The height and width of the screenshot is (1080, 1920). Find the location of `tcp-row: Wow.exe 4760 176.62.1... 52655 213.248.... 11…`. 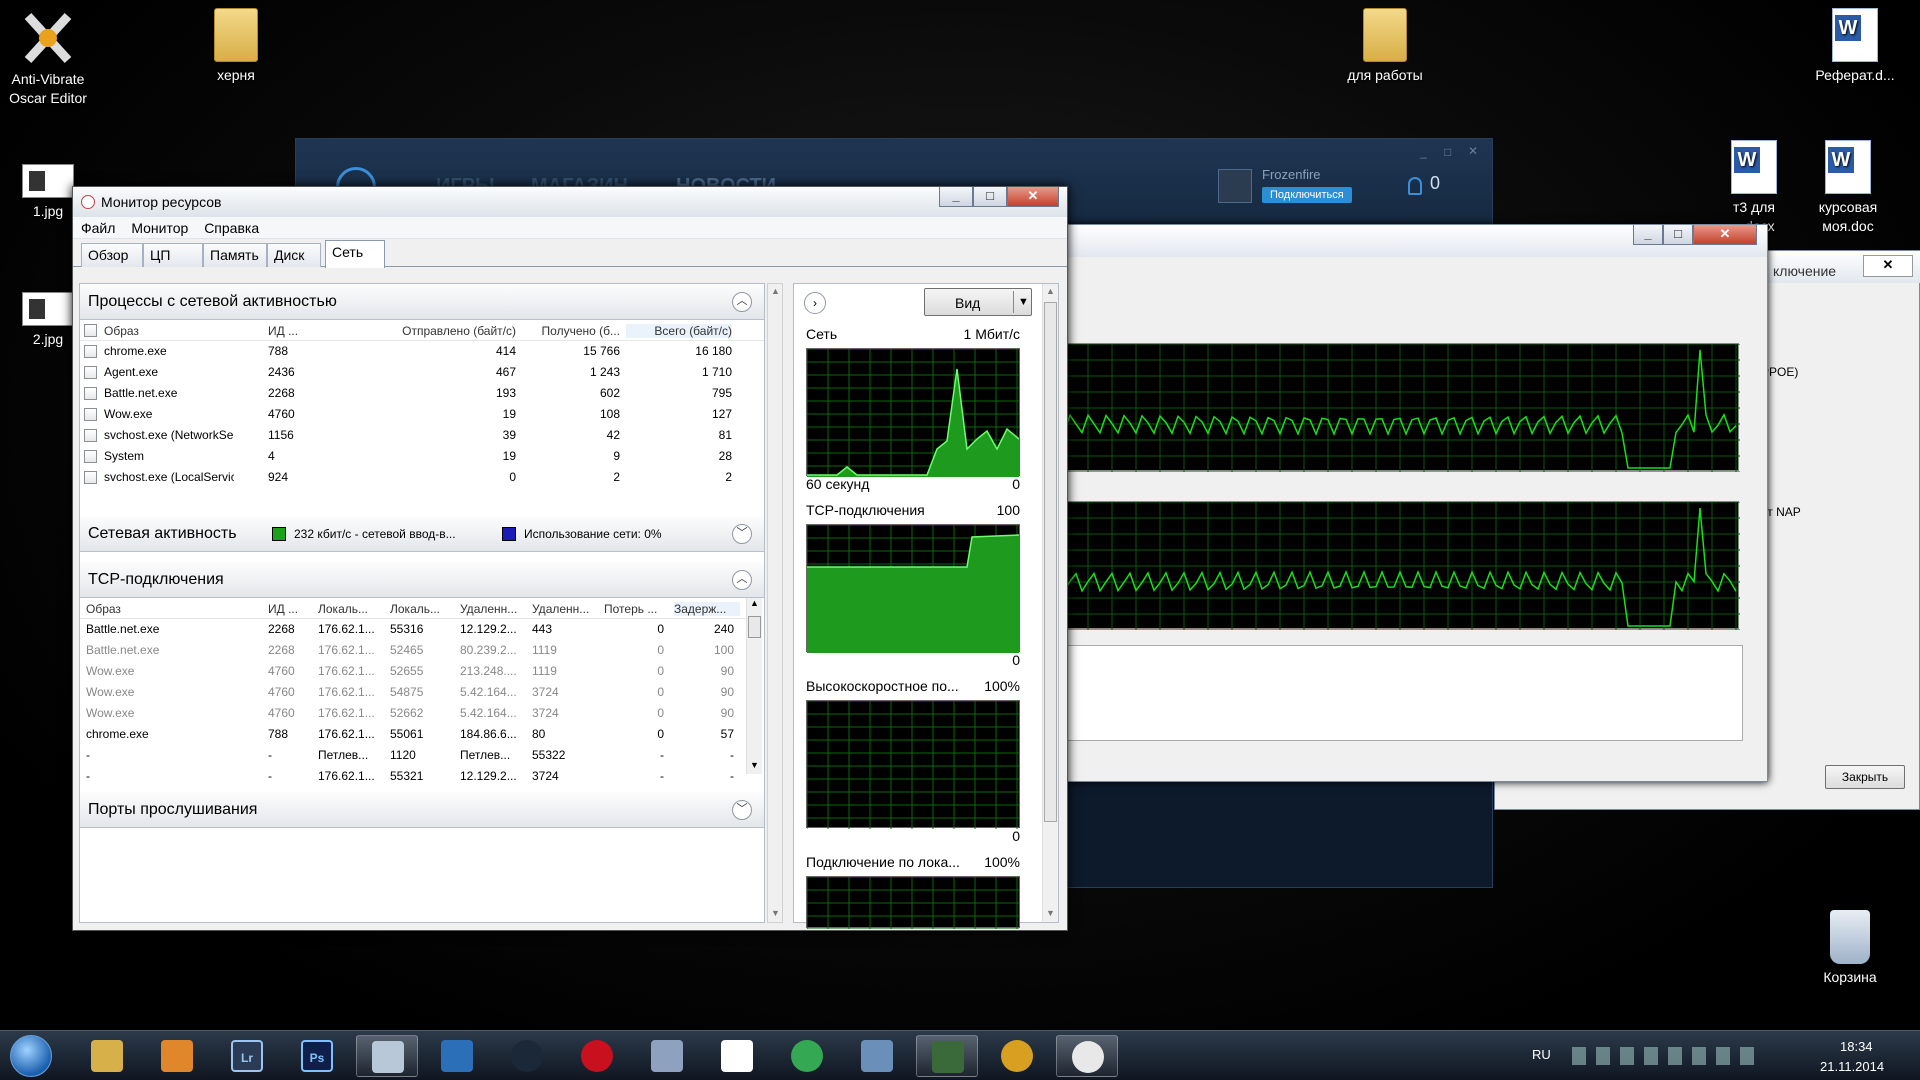

tcp-row: Wow.exe 4760 176.62.1... 52655 213.248.... 11… is located at coordinates (412, 671).